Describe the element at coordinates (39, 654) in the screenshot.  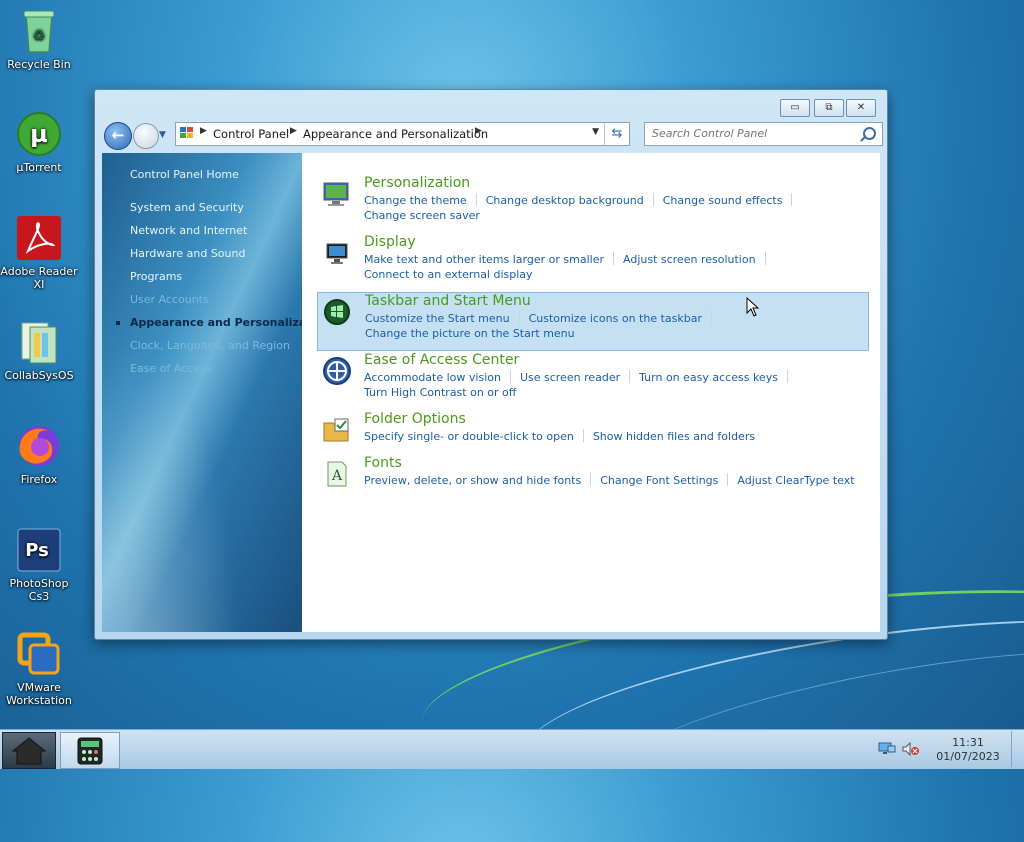
I see `vmware-icon` at that location.